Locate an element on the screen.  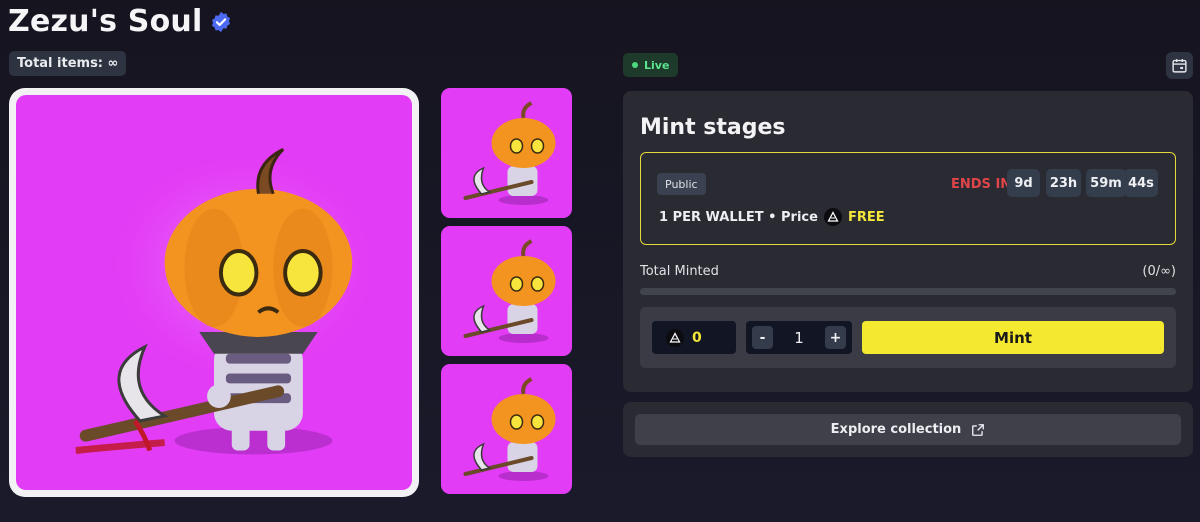
countdown-seconds: 44s is located at coordinates (1141, 183).